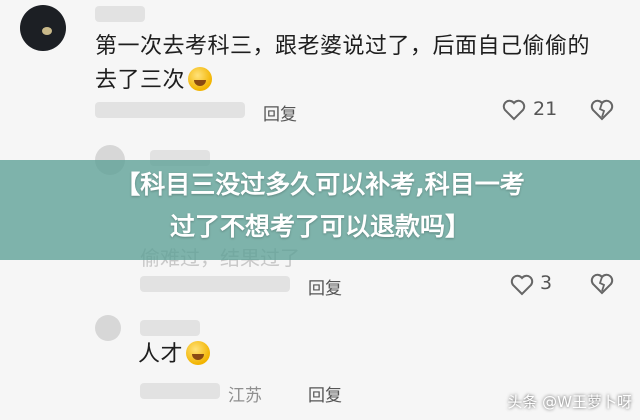  I want to click on like-count: 3, so click(546, 283).